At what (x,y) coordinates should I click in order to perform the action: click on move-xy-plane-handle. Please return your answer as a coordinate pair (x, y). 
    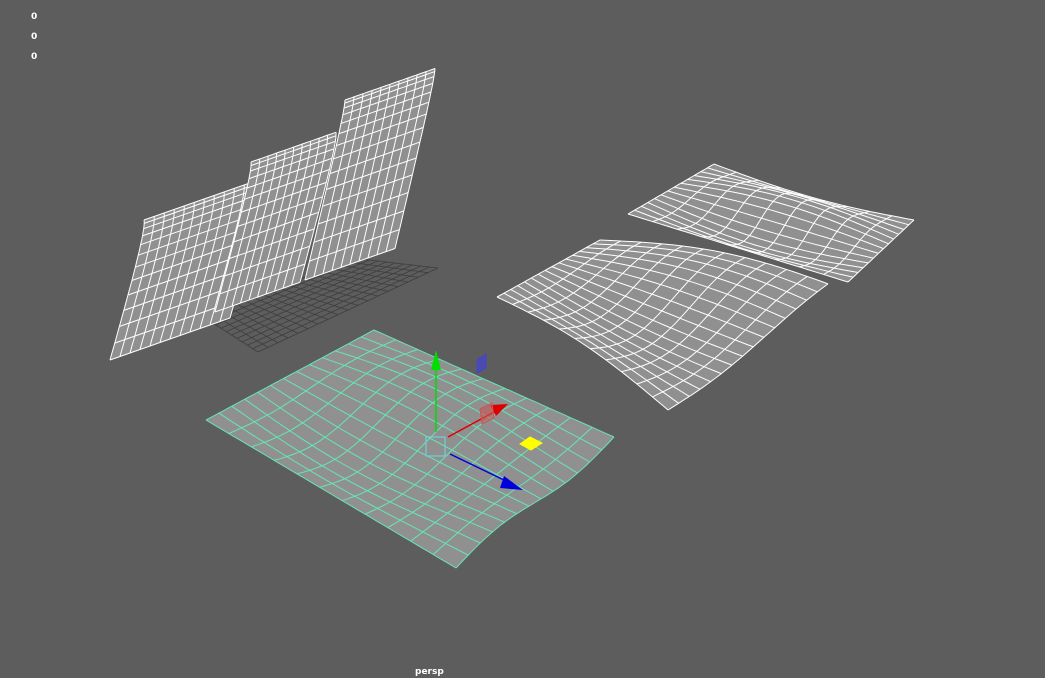
    Looking at the image, I should click on (481, 363).